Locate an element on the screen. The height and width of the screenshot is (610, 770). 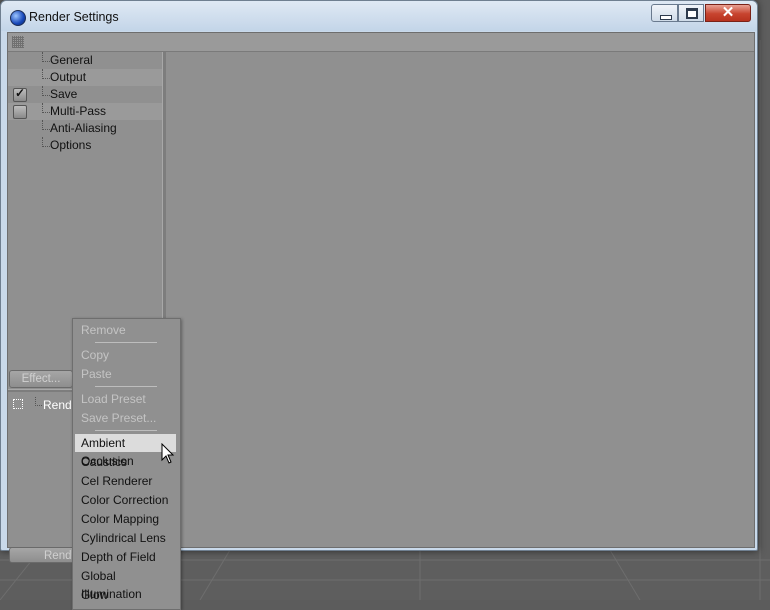
toolbar is located at coordinates (381, 42).